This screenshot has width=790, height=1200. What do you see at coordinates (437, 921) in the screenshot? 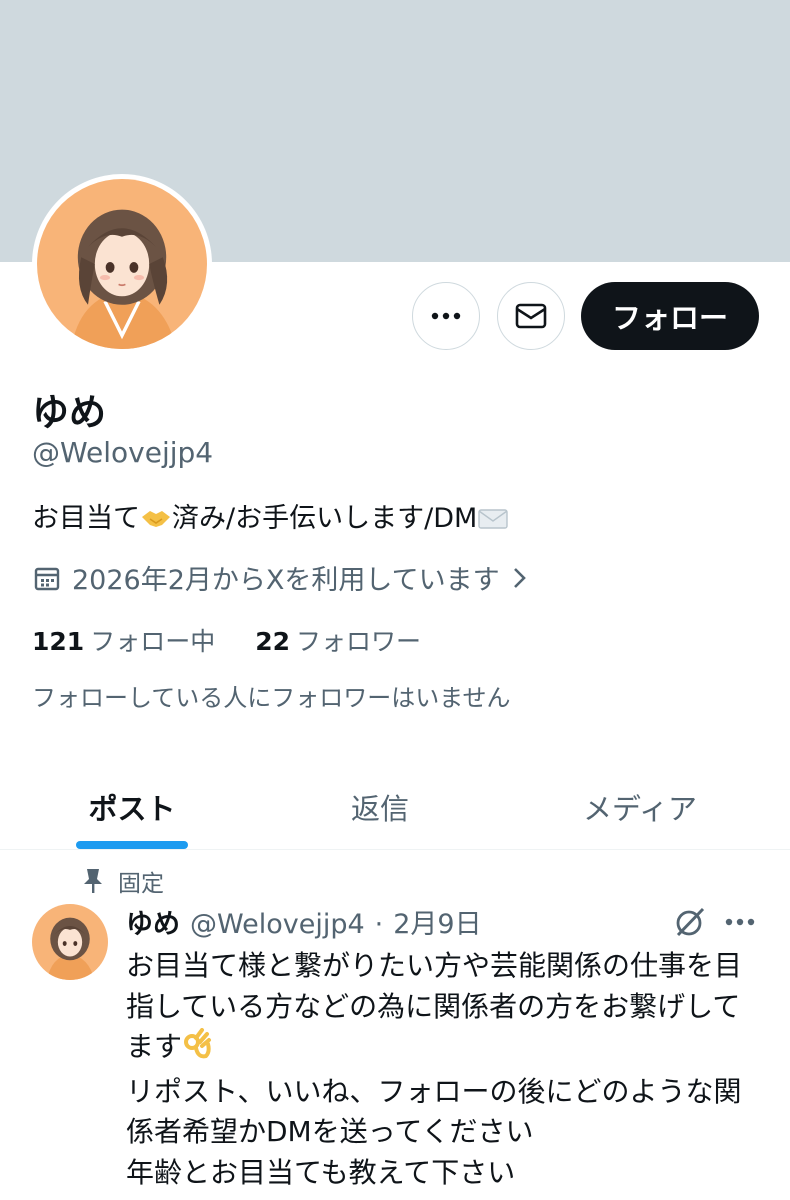
I see `post-date: 2月9日` at bounding box center [437, 921].